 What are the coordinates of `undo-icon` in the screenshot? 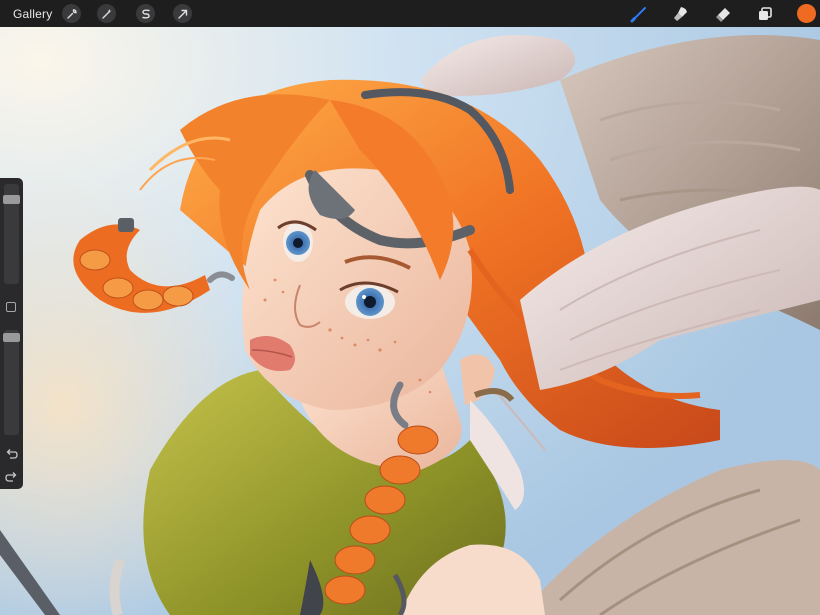 It's located at (11, 453).